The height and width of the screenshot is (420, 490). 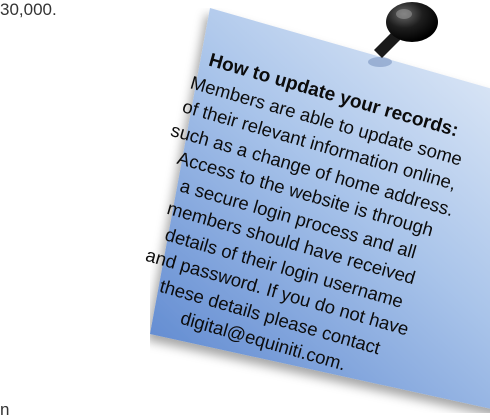 I want to click on push-pin-icon, so click(x=403, y=34).